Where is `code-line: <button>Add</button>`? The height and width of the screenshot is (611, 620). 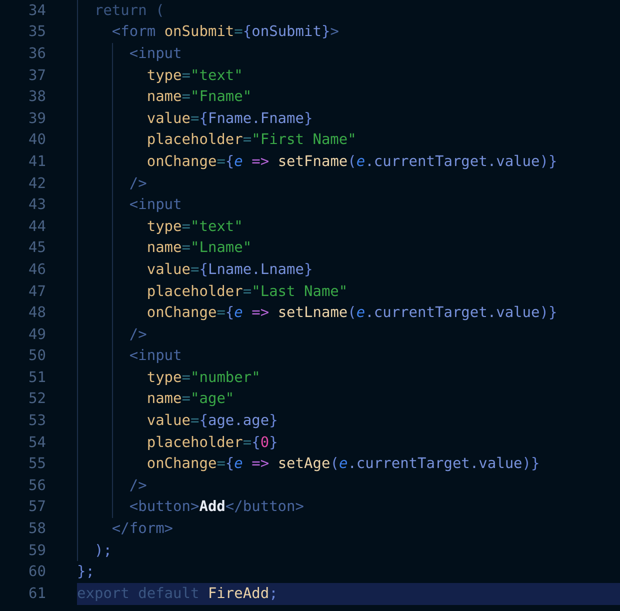
code-line: <button>Add</button> is located at coordinates (216, 507).